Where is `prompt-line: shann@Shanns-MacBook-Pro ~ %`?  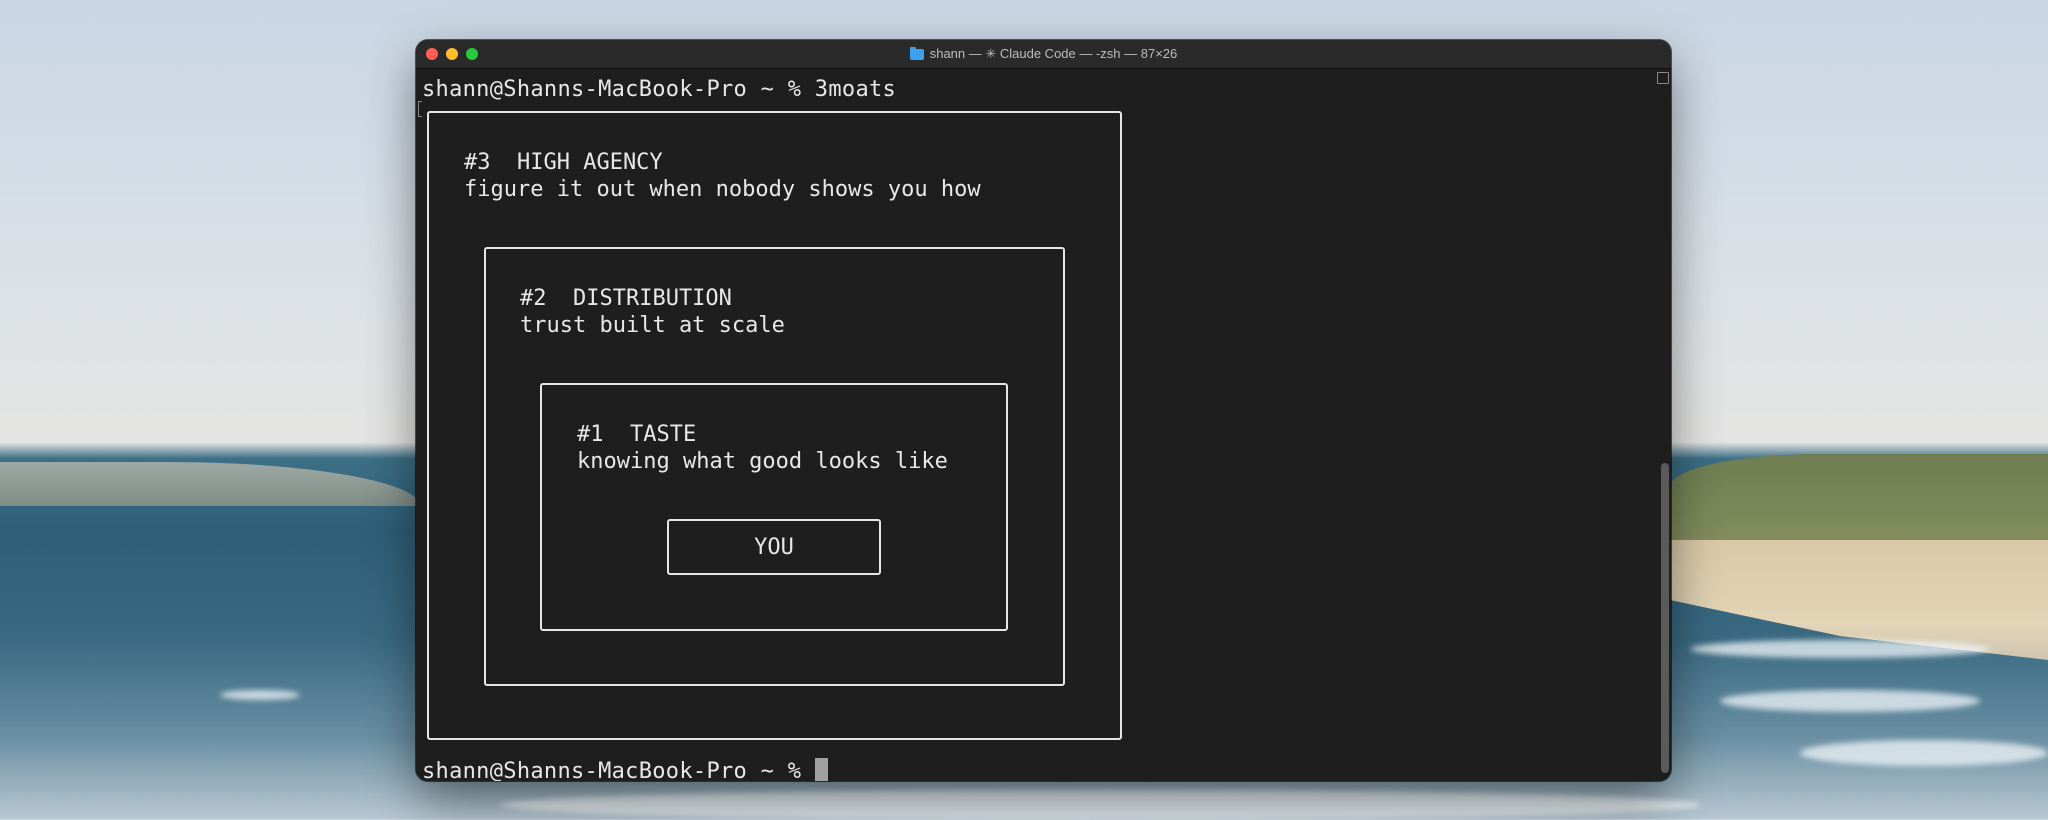 prompt-line: shann@Shanns-MacBook-Pro ~ % is located at coordinates (625, 769).